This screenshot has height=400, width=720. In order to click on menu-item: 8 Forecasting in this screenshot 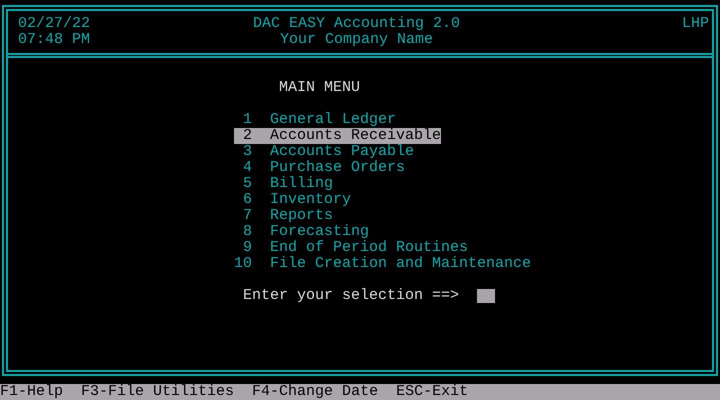, I will do `click(302, 232)`.